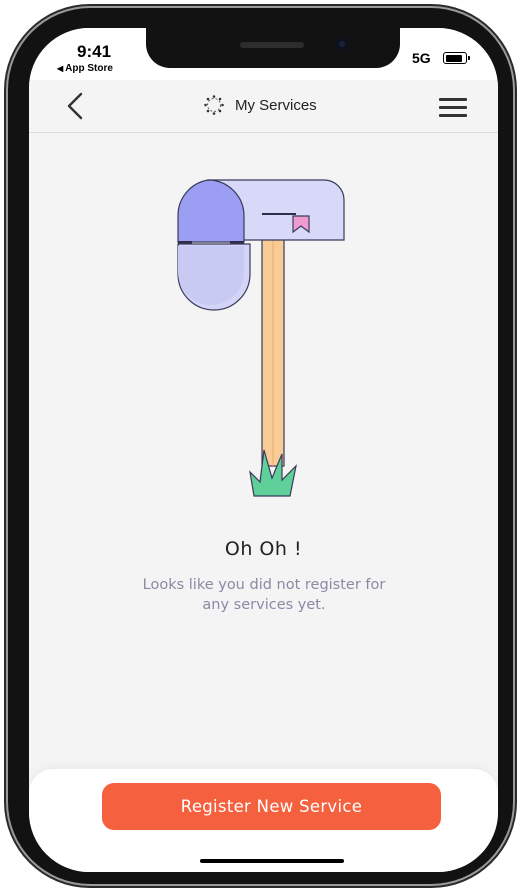 This screenshot has width=521, height=892. What do you see at coordinates (94, 51) in the screenshot?
I see `status-time: 9:41` at bounding box center [94, 51].